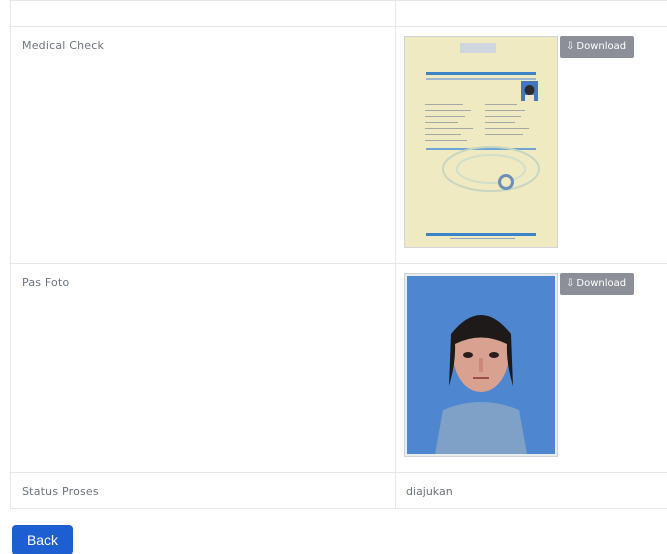 Image resolution: width=667 pixels, height=554 pixels. What do you see at coordinates (63, 45) in the screenshot?
I see `medical-check-label: Medical Check` at bounding box center [63, 45].